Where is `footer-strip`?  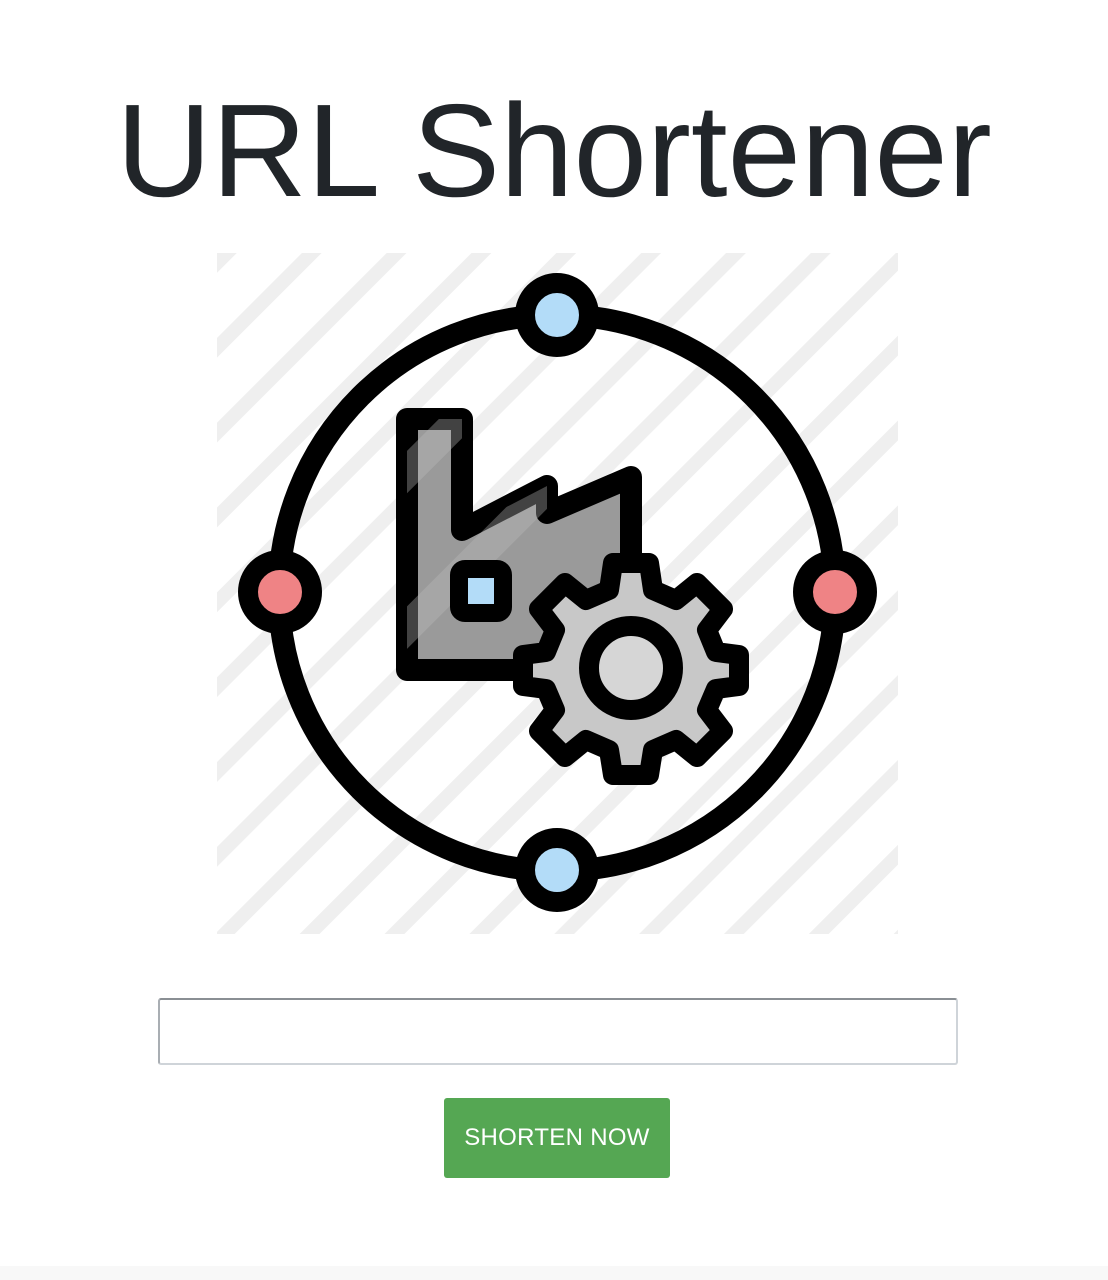
footer-strip is located at coordinates (554, 1273).